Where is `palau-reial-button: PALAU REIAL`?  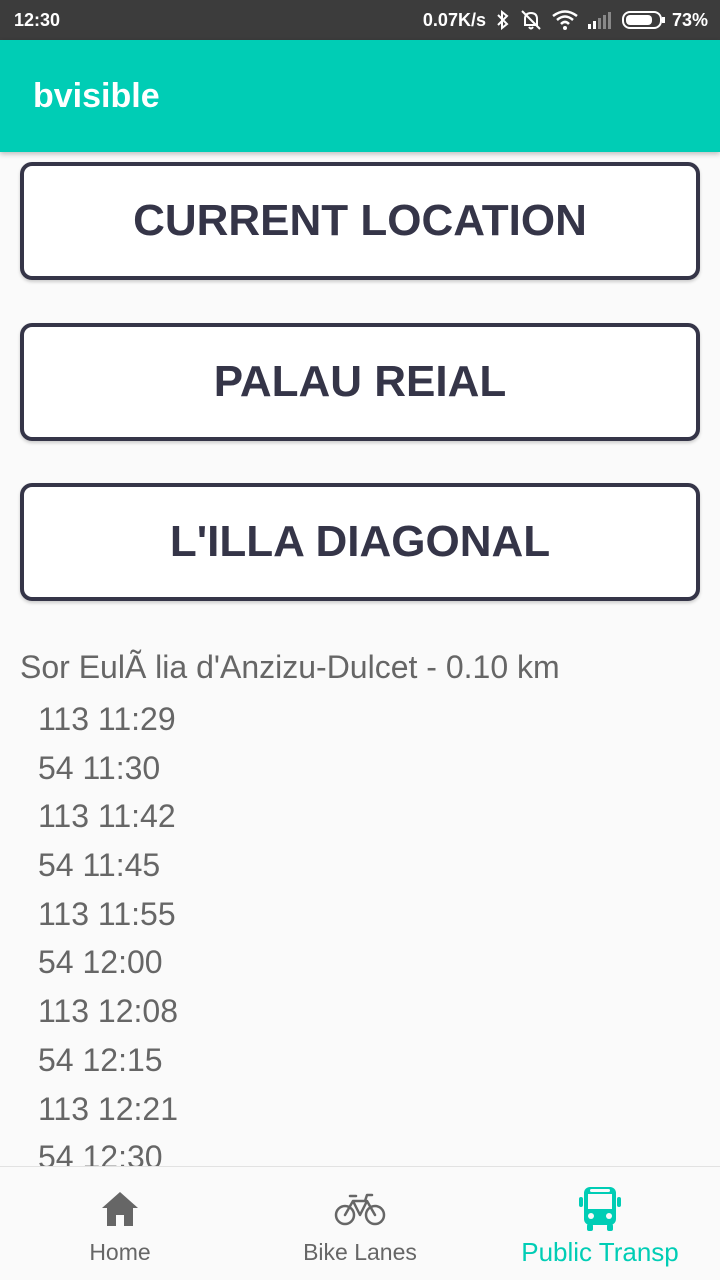 palau-reial-button: PALAU REIAL is located at coordinates (360, 382).